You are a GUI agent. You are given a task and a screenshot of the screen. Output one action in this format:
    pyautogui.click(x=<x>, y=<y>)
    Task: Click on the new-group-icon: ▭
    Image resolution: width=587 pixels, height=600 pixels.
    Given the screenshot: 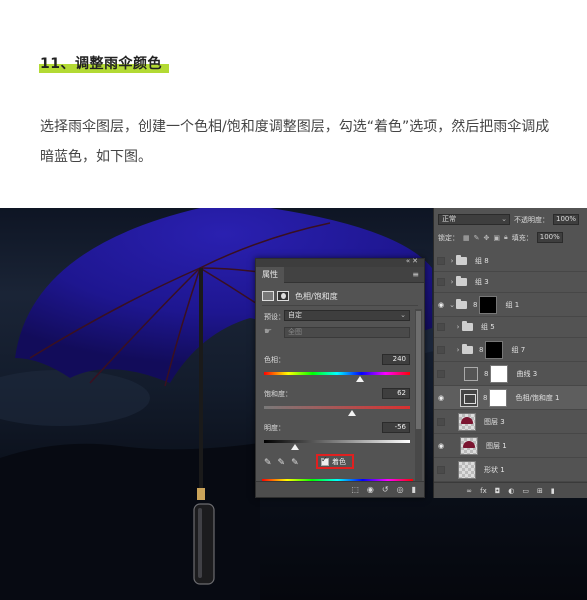 What is the action you would take?
    pyautogui.click(x=525, y=491)
    